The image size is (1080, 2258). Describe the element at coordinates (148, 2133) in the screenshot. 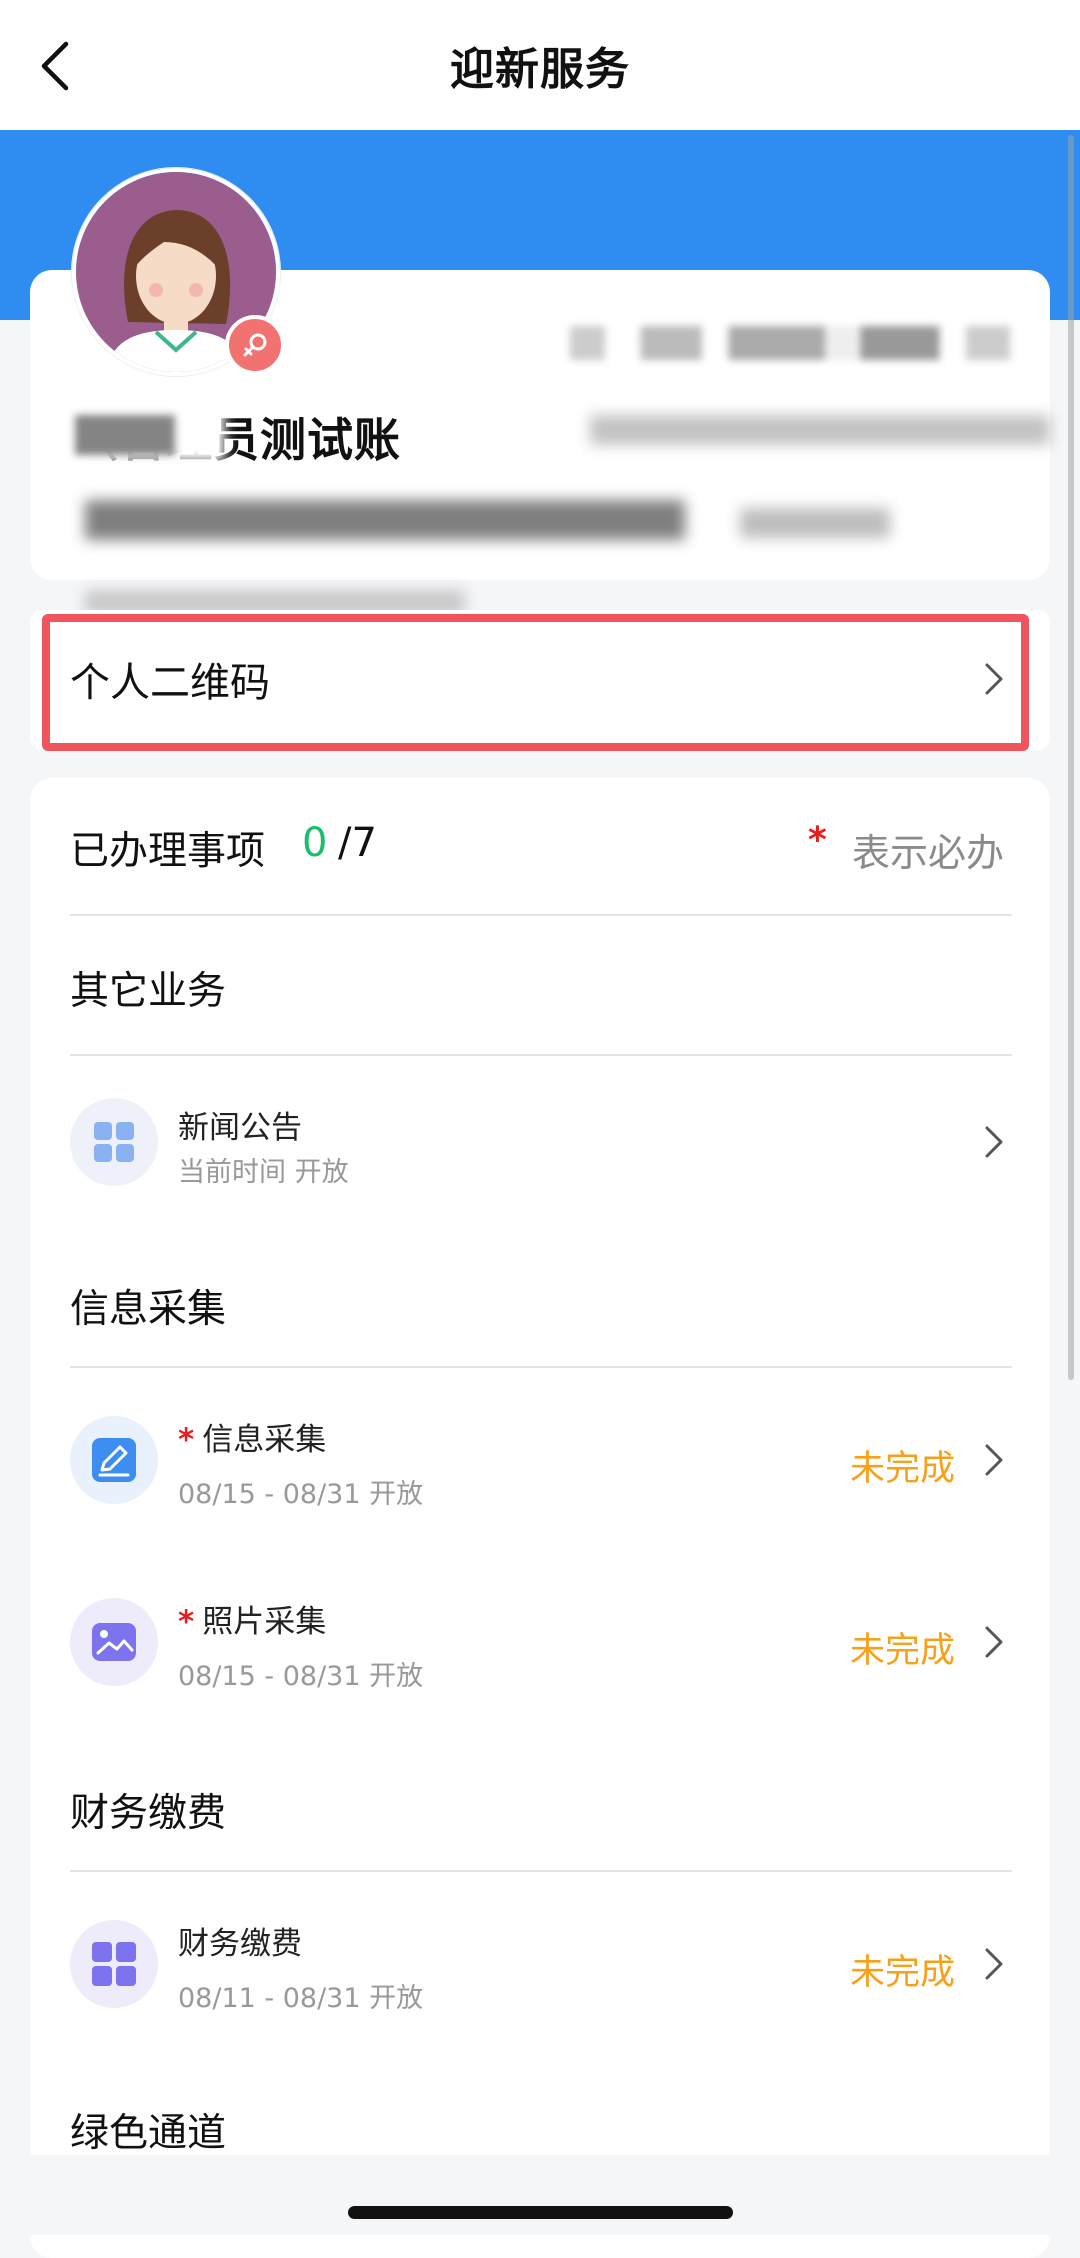

I see `section-title-green-channel: 绿色通道` at that location.